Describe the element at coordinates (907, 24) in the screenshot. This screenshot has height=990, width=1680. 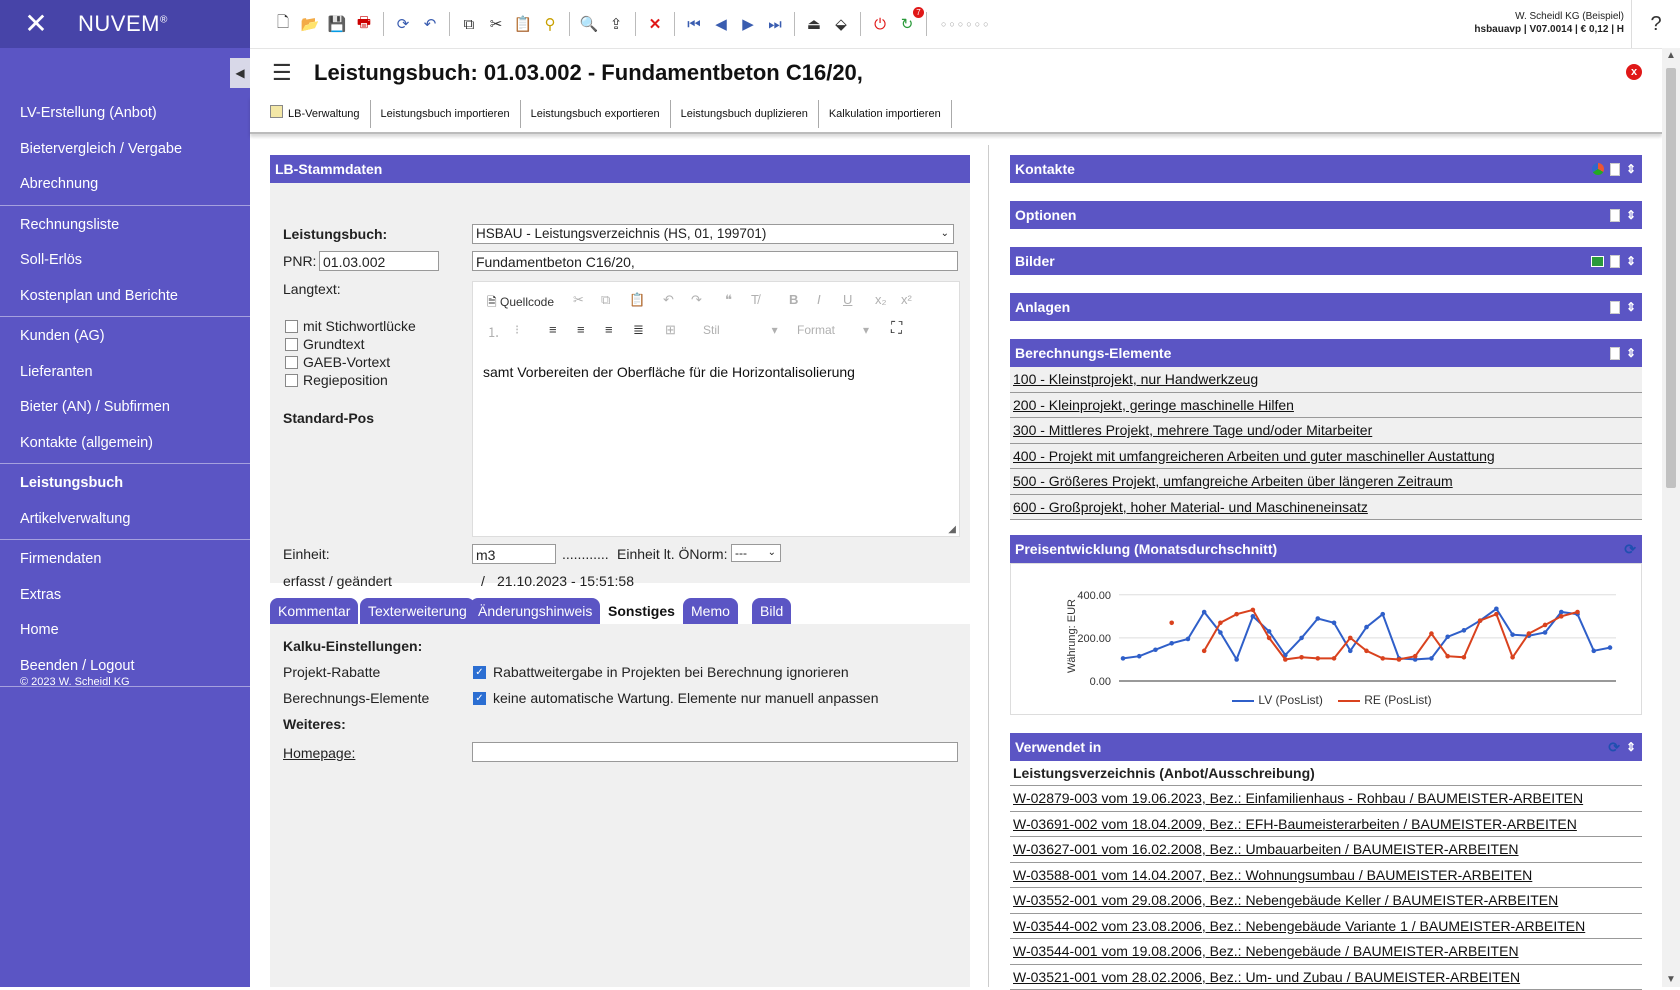
I see `notifications-icon: ↻7` at that location.